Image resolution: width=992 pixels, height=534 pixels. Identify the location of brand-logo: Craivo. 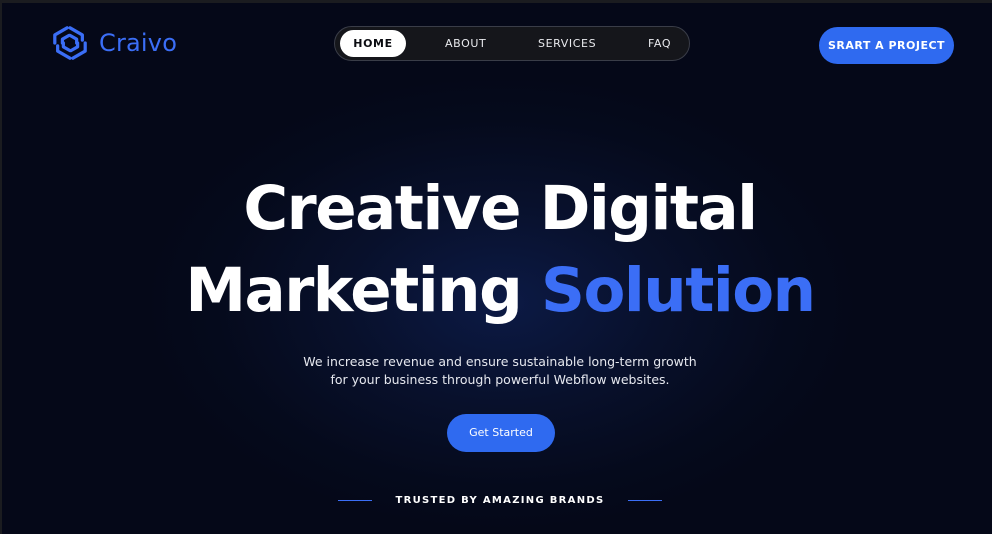
(114, 43).